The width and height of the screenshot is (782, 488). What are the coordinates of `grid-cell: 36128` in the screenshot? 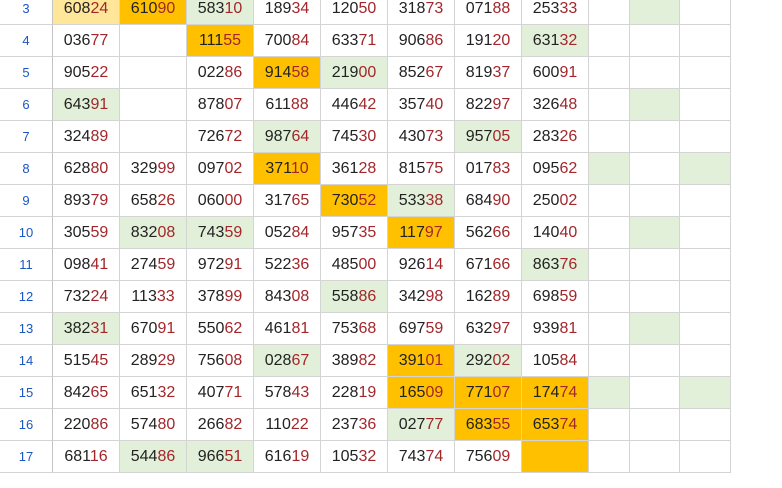 It's located at (354, 169).